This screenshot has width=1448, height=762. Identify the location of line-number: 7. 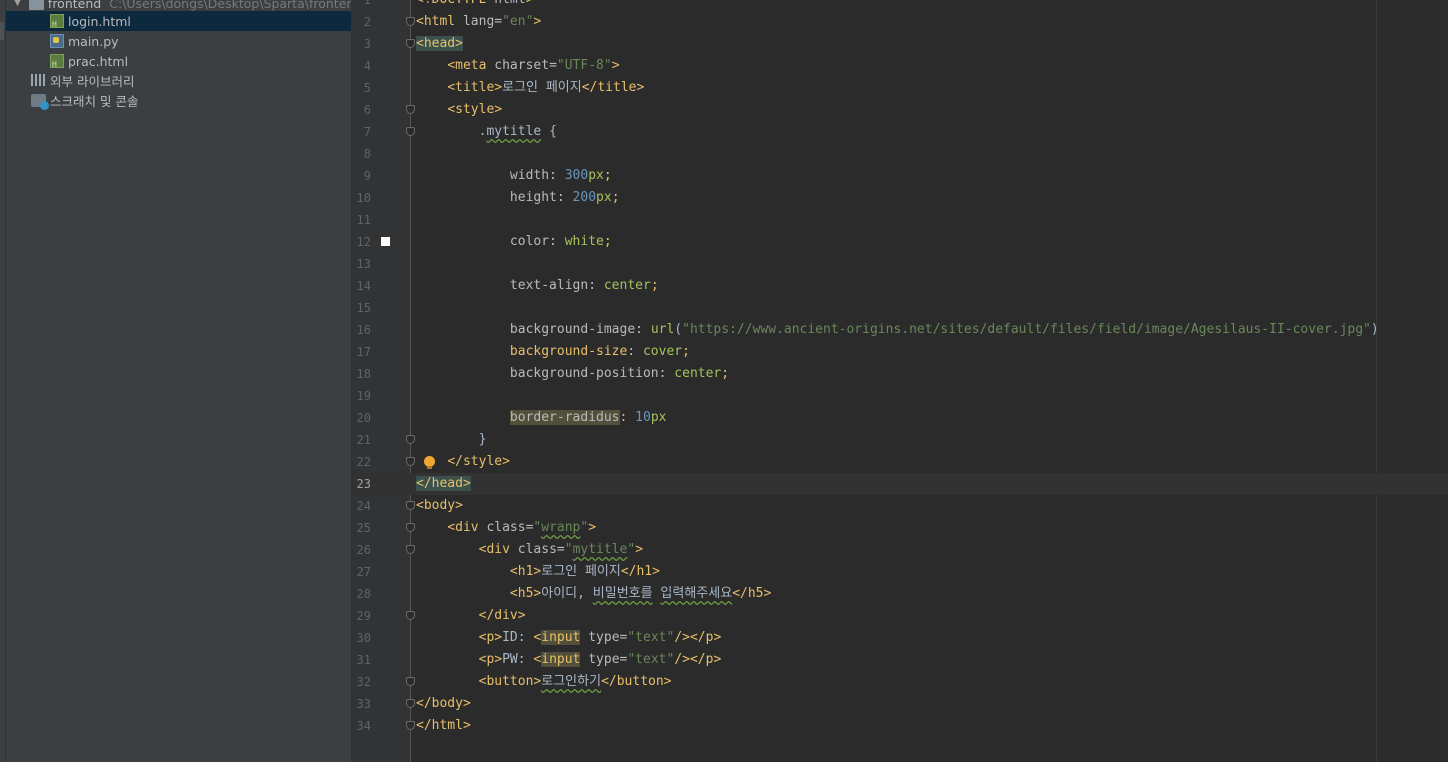
(367, 132).